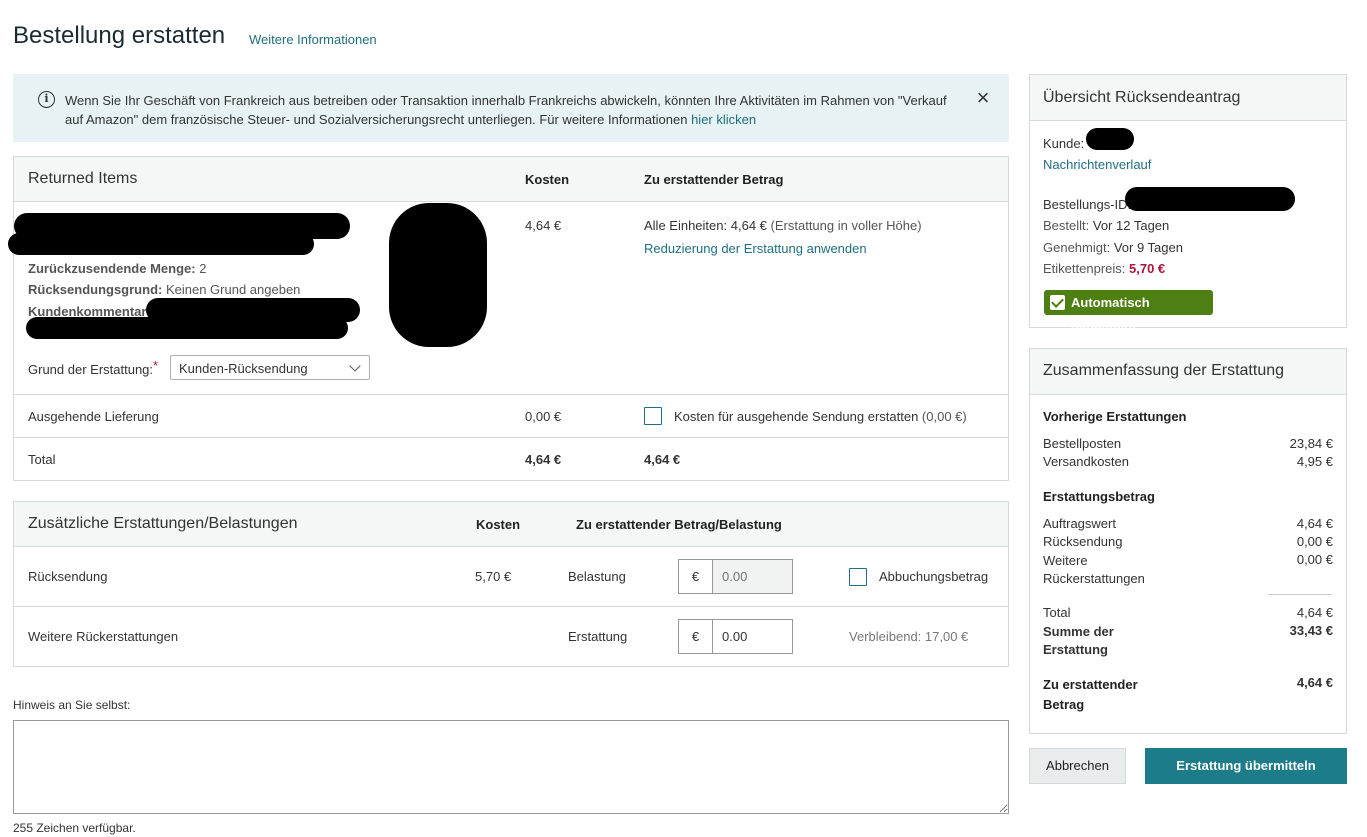 The height and width of the screenshot is (837, 1367). What do you see at coordinates (95, 289) in the screenshot?
I see `return-reason-label: Rücksendungsgrund:` at bounding box center [95, 289].